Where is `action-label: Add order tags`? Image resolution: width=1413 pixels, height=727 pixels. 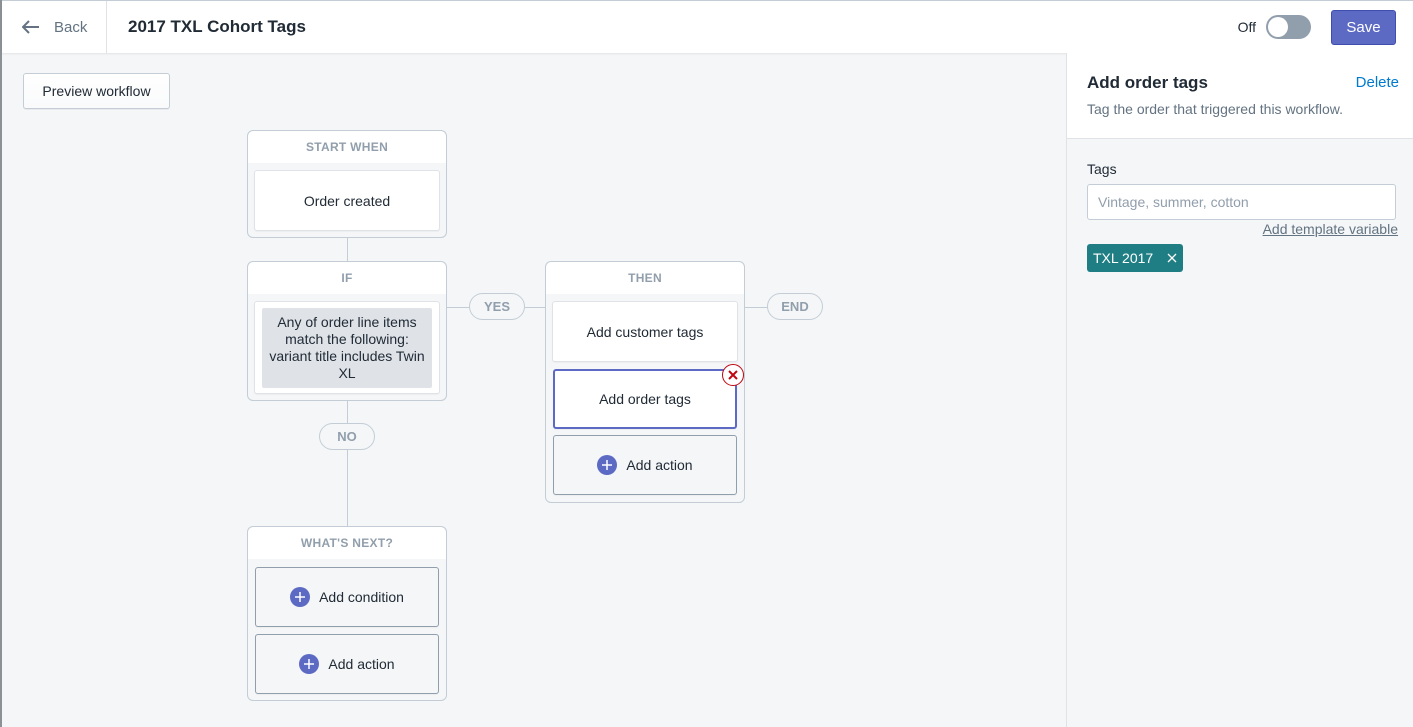 action-label: Add order tags is located at coordinates (645, 399).